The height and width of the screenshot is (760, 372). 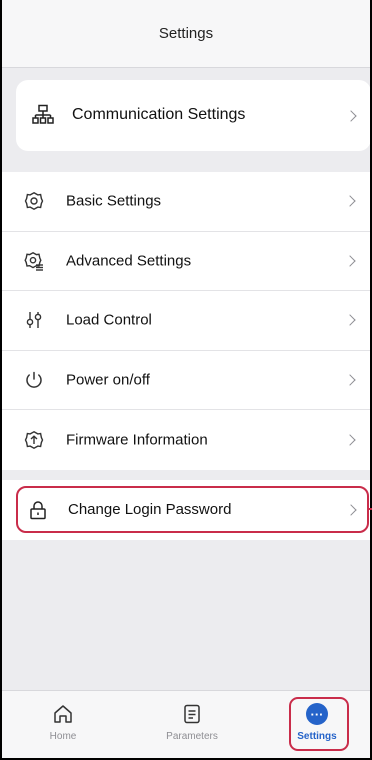 I want to click on gear-icon, so click(x=34, y=201).